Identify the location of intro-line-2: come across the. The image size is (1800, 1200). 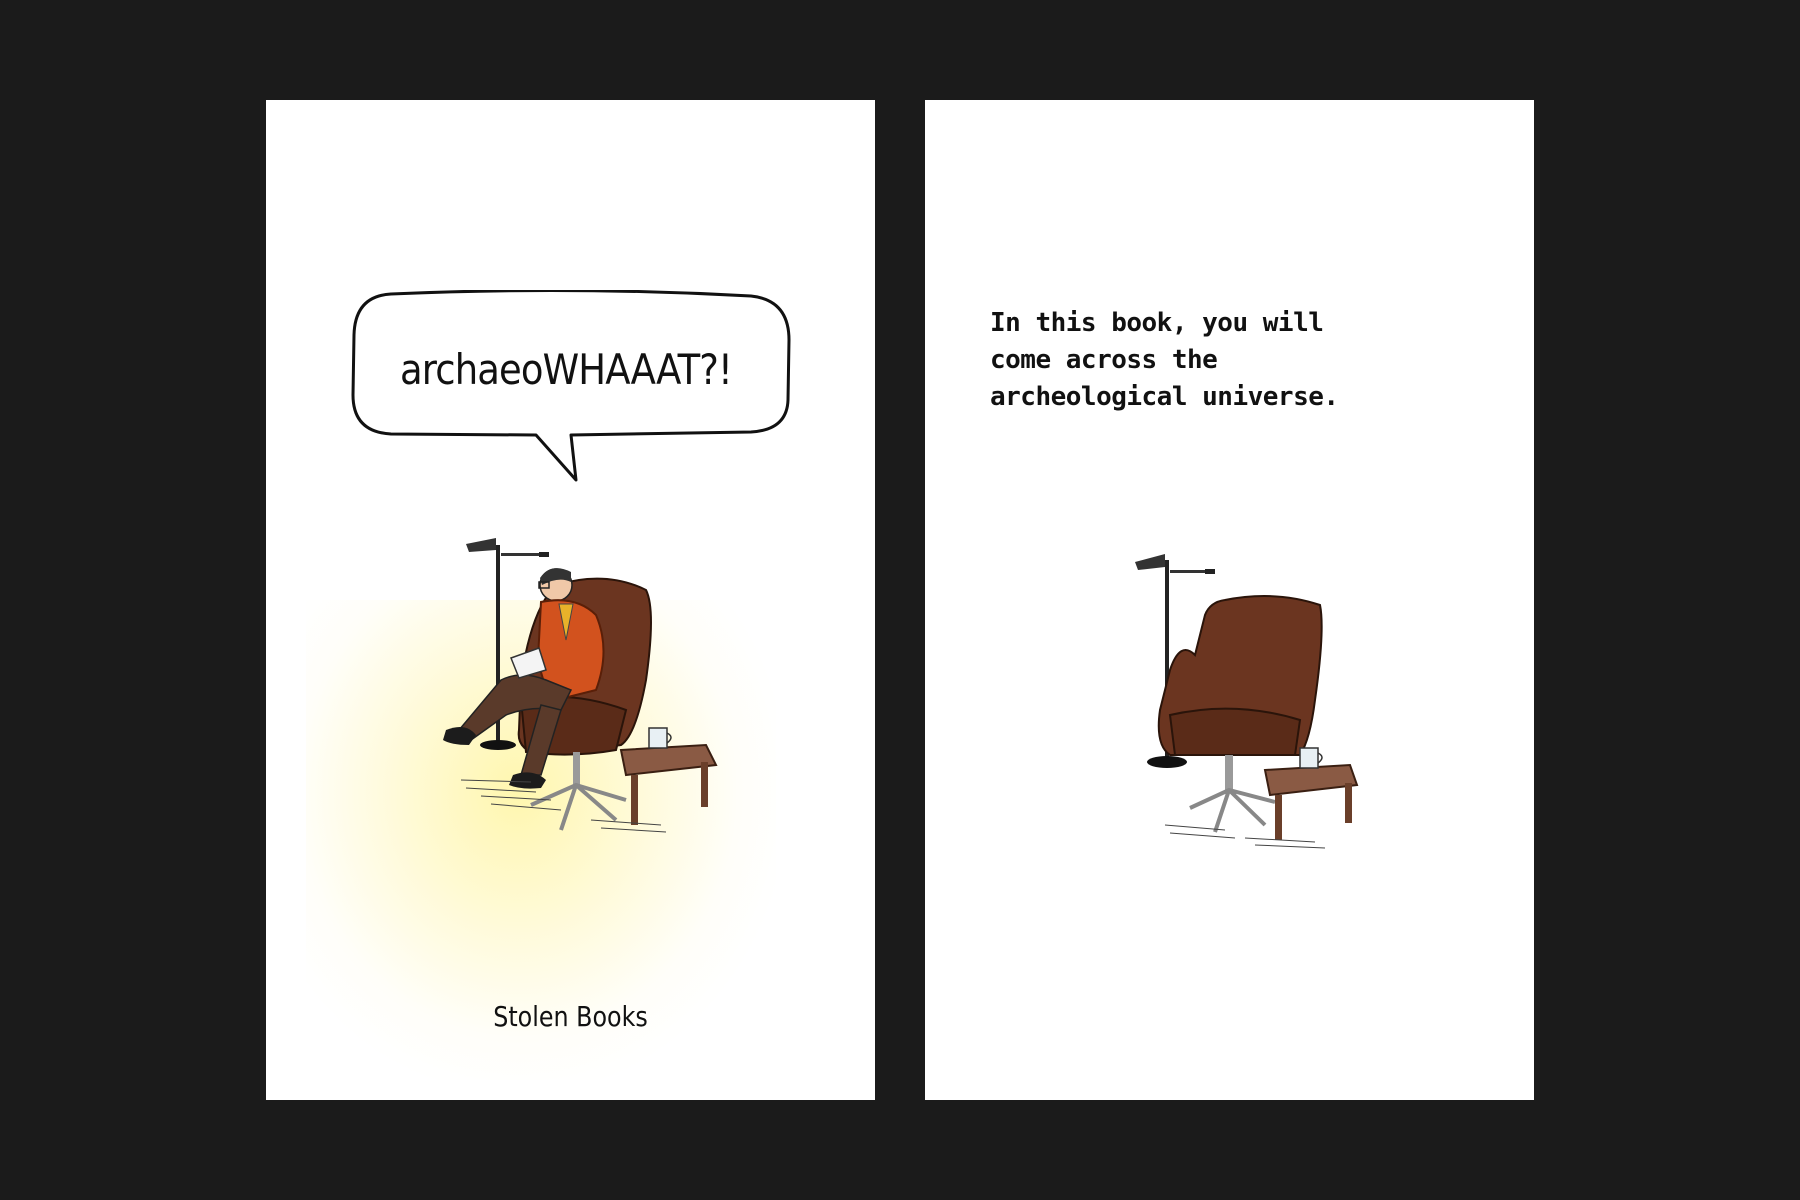
(1104, 360).